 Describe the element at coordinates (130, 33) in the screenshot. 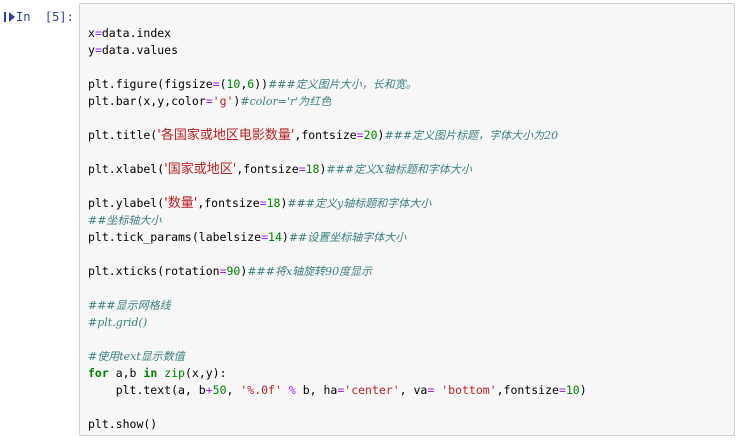

I see `code-line-1: x=data.index` at that location.